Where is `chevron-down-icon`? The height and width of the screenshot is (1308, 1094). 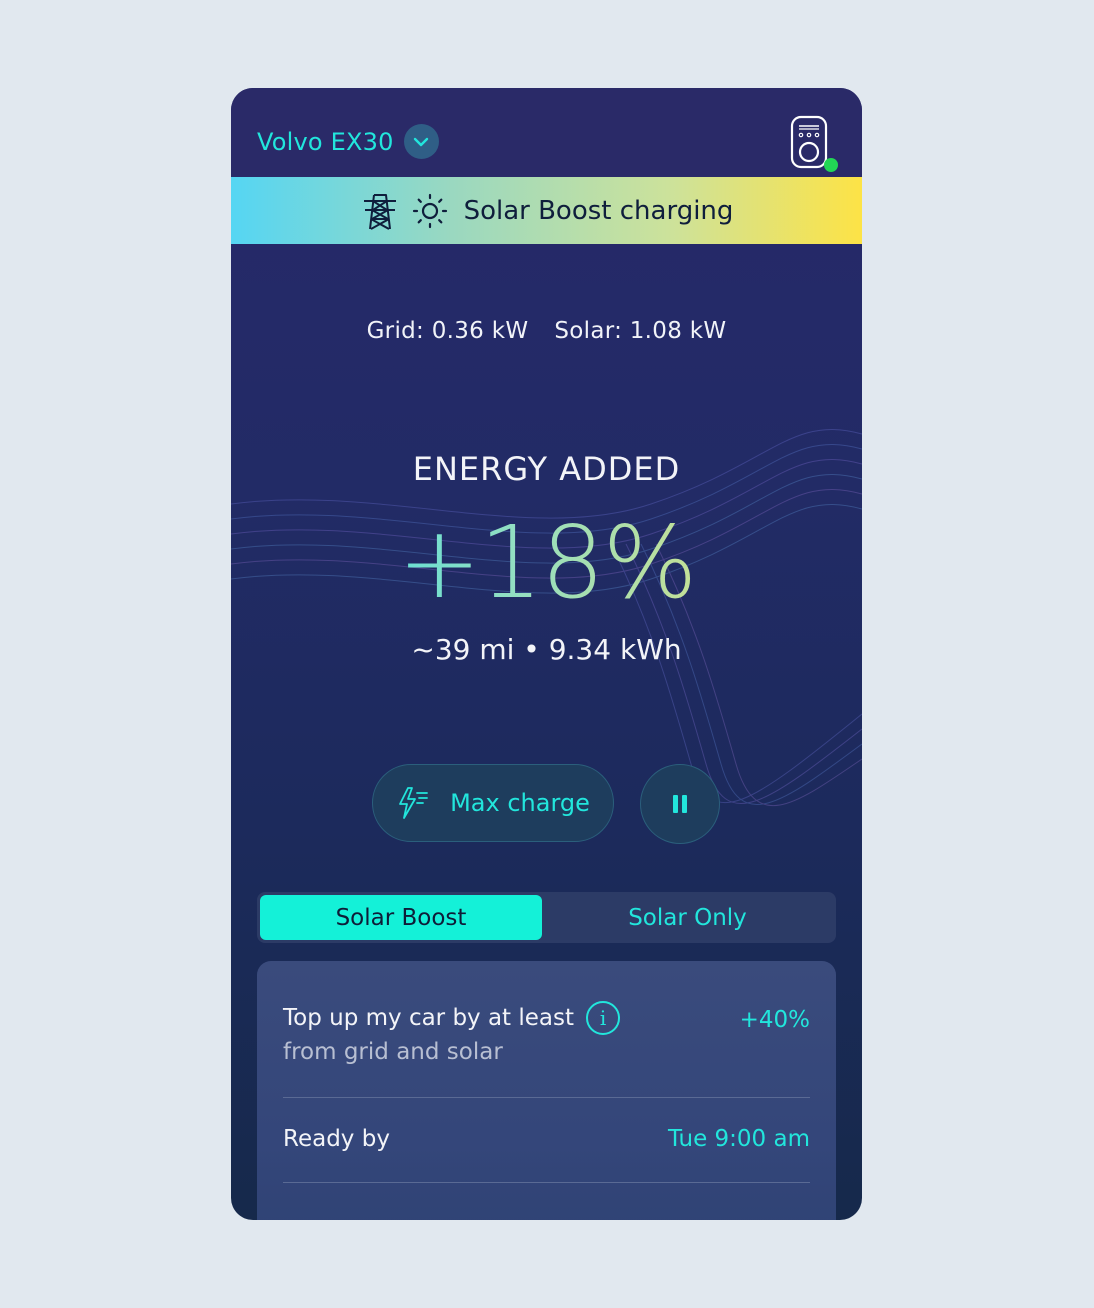 chevron-down-icon is located at coordinates (421, 141).